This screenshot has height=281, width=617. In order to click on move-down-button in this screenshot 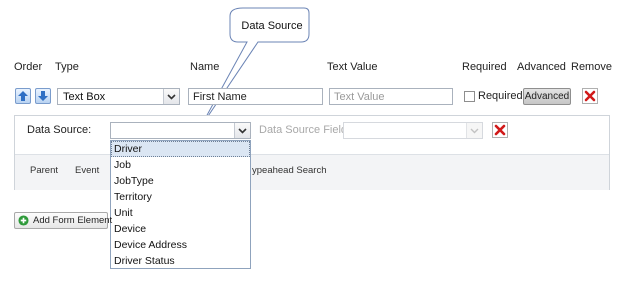, I will do `click(43, 96)`.